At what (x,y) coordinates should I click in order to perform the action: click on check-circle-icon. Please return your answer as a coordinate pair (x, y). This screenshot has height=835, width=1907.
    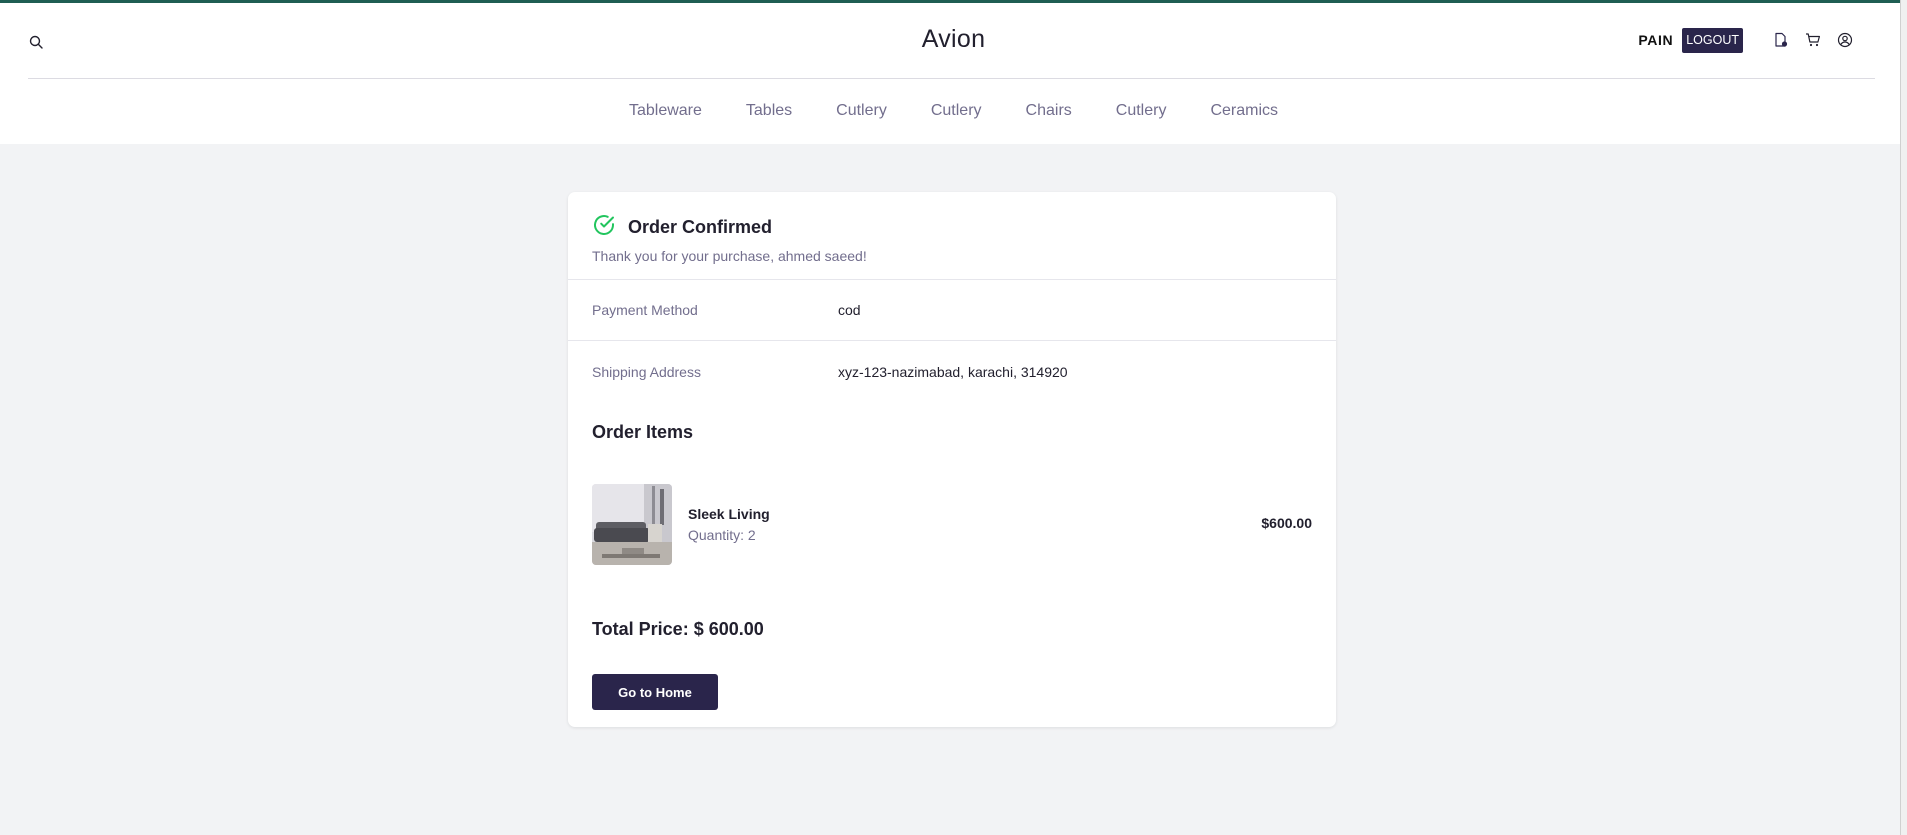
    Looking at the image, I should click on (610, 227).